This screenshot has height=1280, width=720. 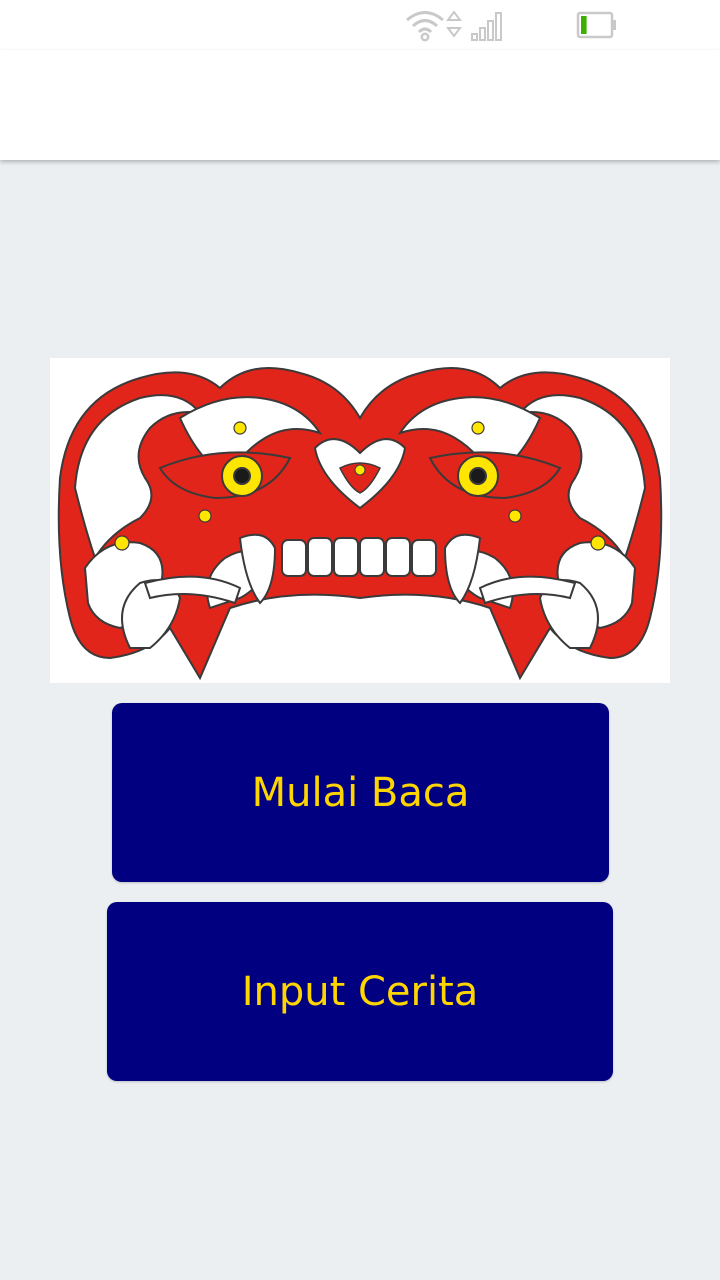 What do you see at coordinates (596, 25) in the screenshot?
I see `battery-icon` at bounding box center [596, 25].